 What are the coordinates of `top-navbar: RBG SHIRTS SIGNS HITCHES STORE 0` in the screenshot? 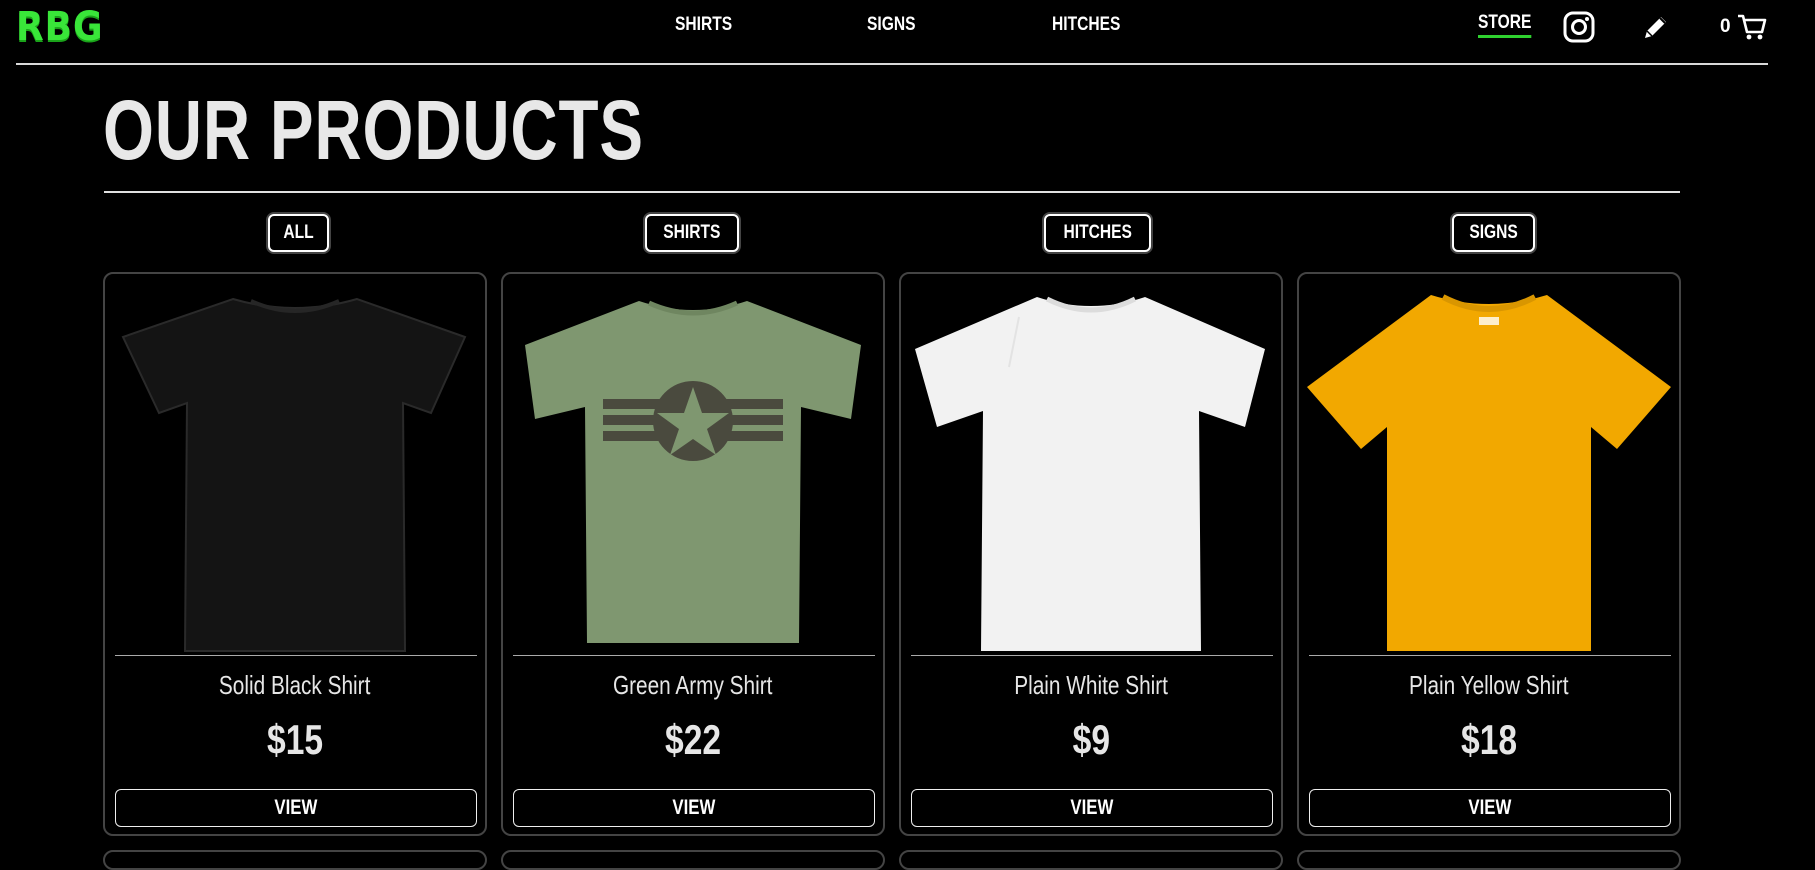 It's located at (892, 32).